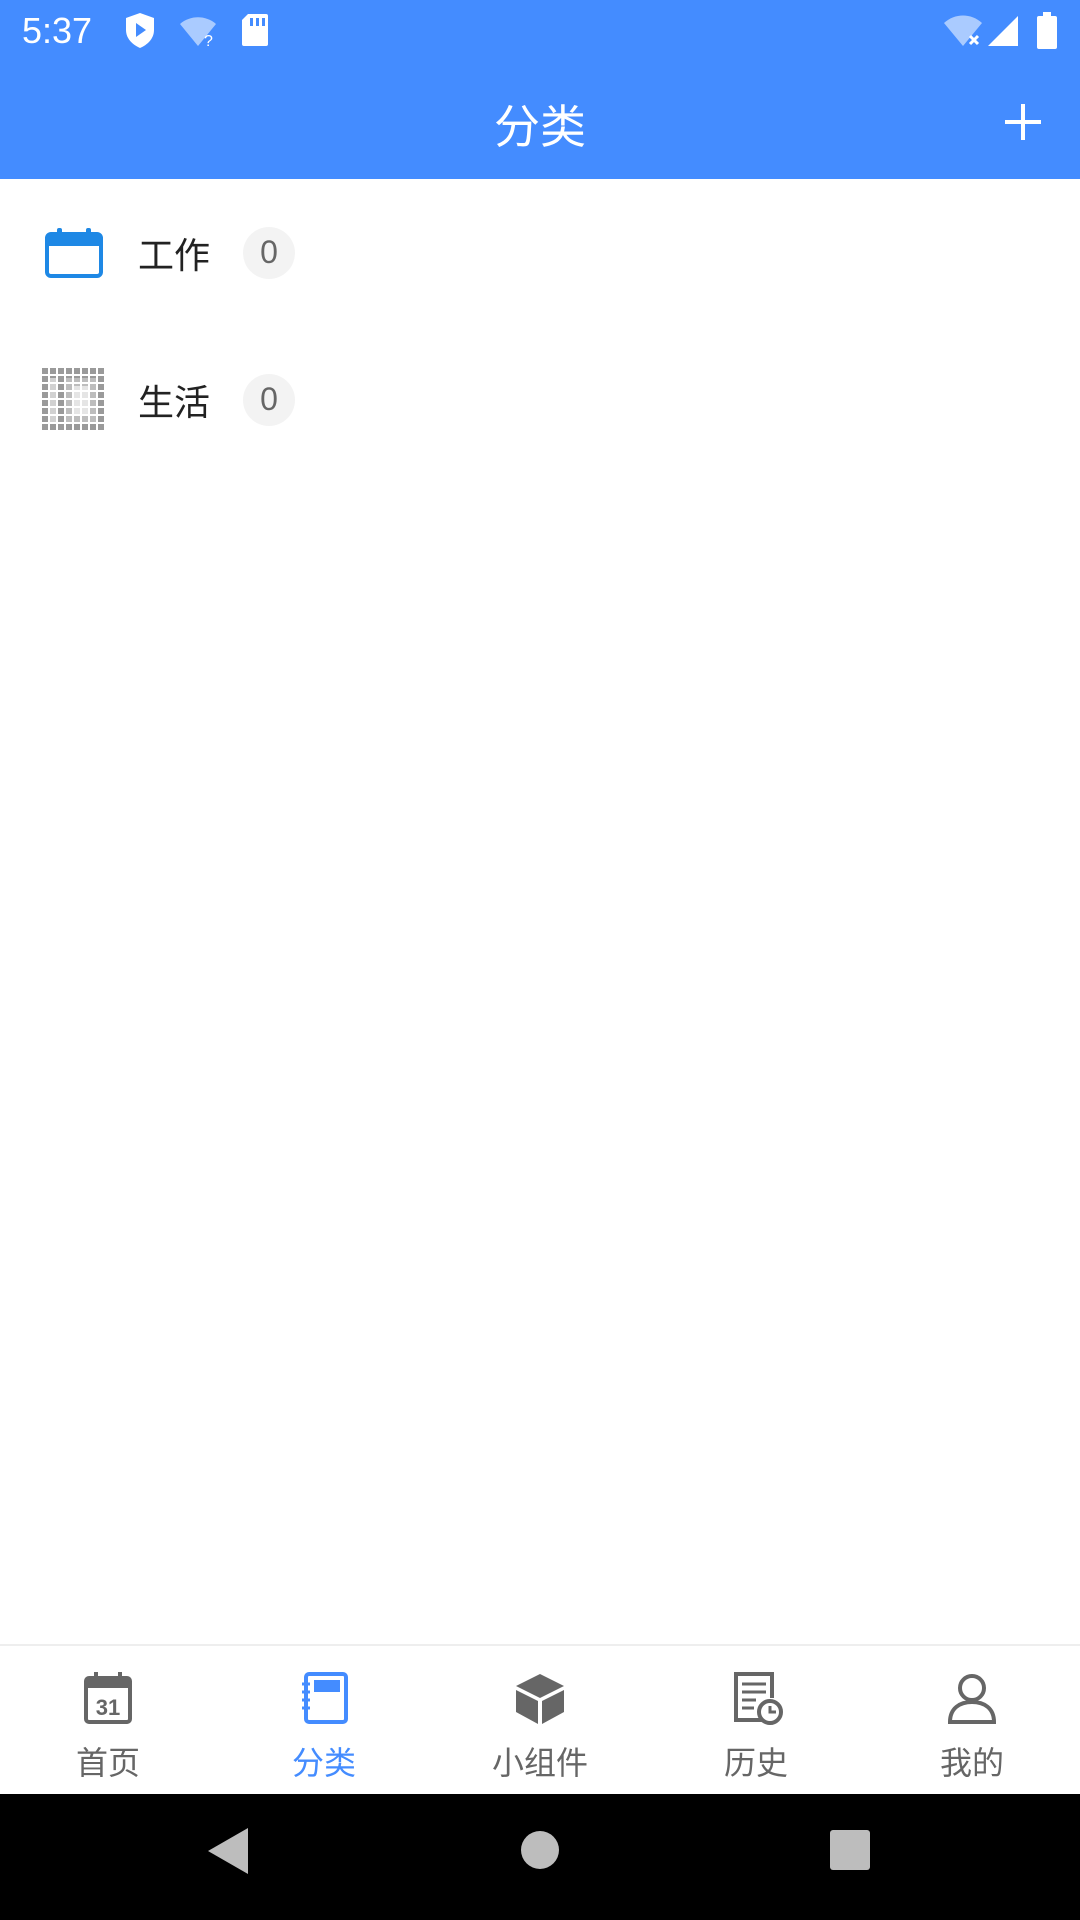 The height and width of the screenshot is (1920, 1080). I want to click on wifi-off-icon, so click(963, 30).